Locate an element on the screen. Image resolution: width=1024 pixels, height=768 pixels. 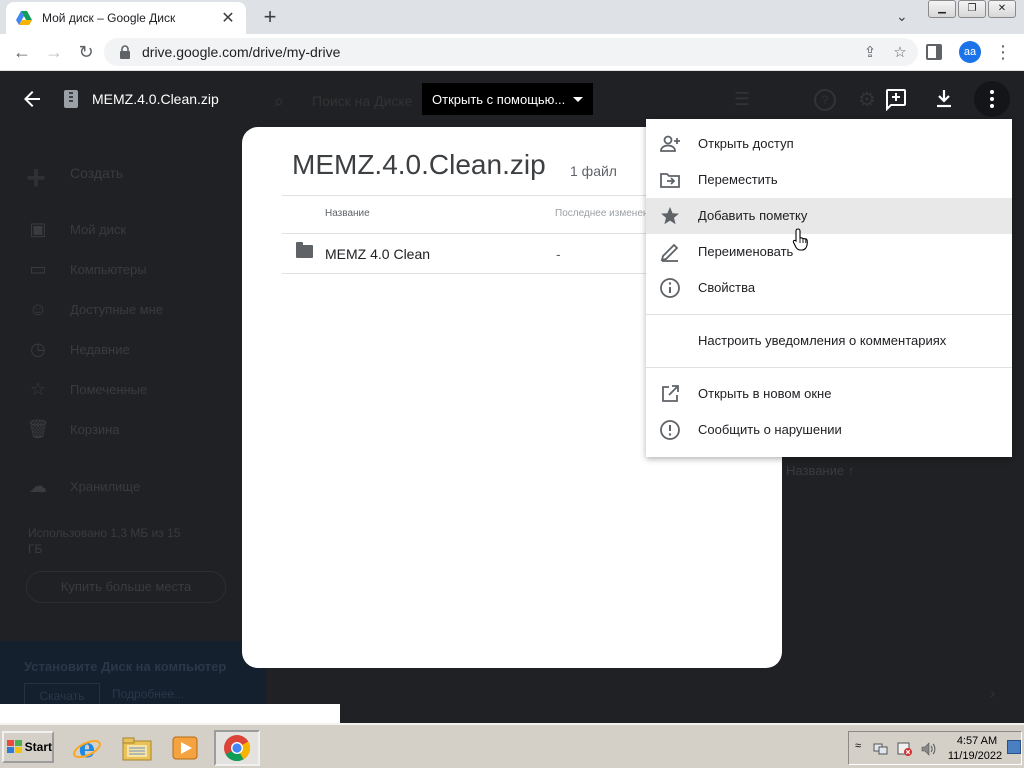
back-arrow-icon is located at coordinates (32, 99).